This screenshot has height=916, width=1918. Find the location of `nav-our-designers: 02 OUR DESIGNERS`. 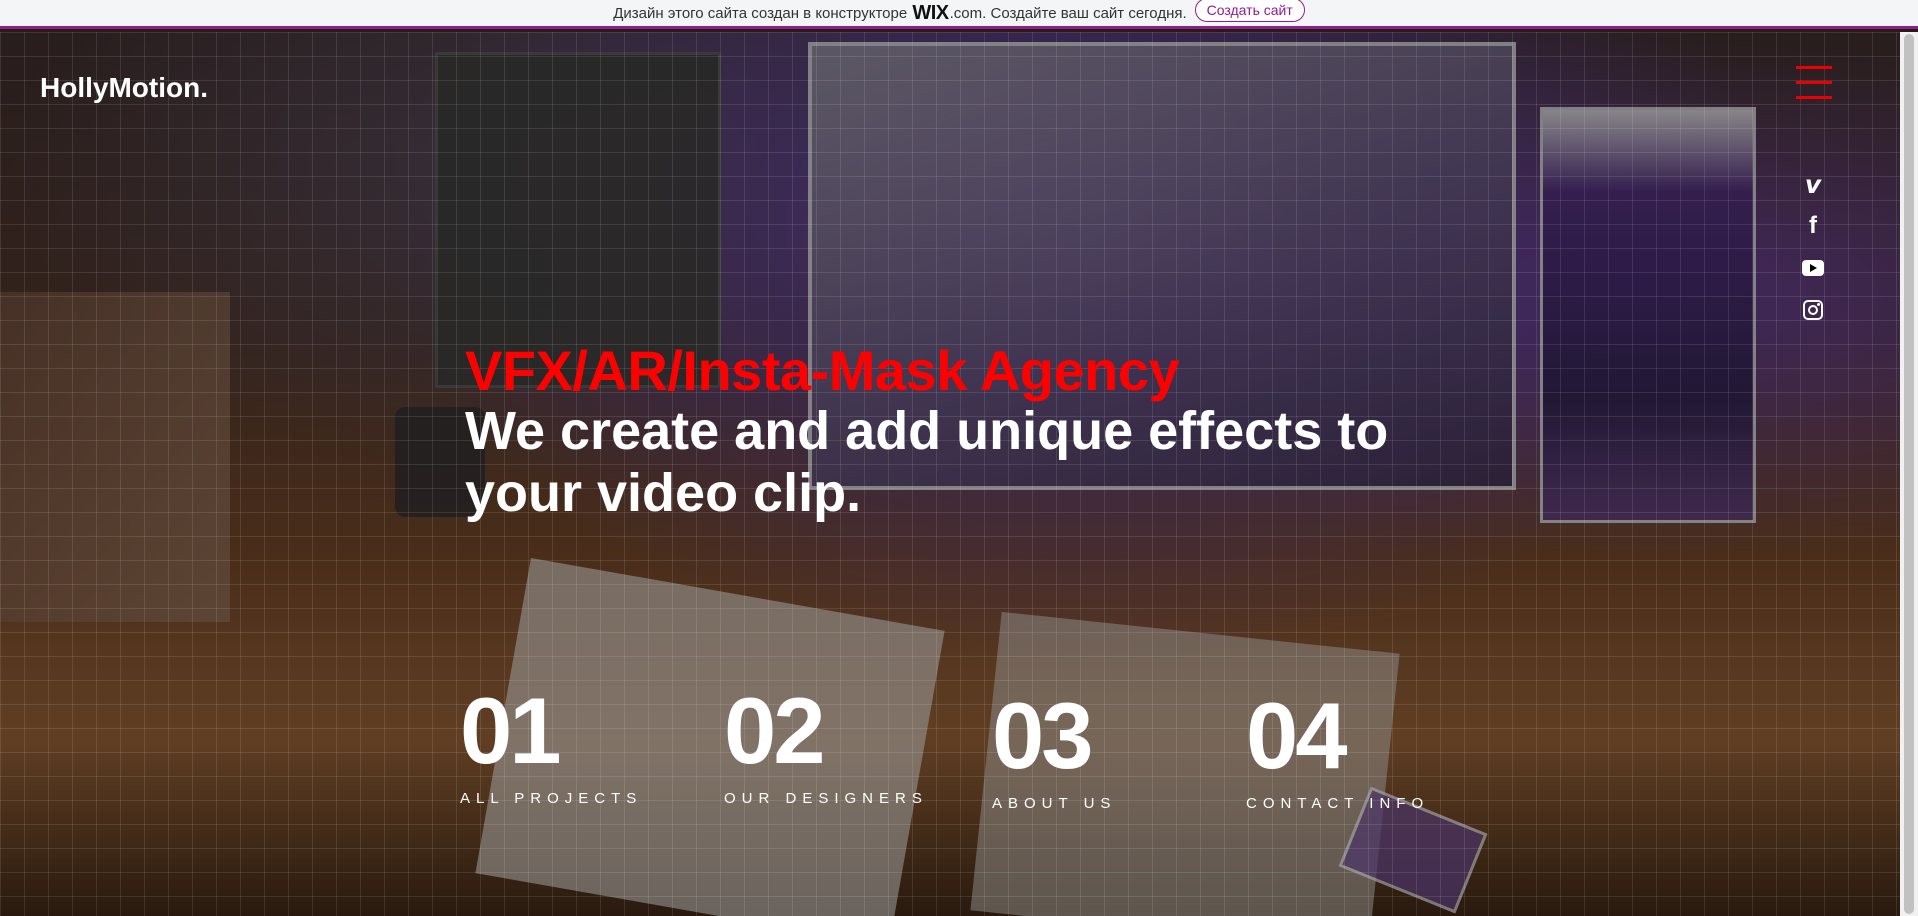

nav-our-designers: 02 OUR DESIGNERS is located at coordinates (826, 743).